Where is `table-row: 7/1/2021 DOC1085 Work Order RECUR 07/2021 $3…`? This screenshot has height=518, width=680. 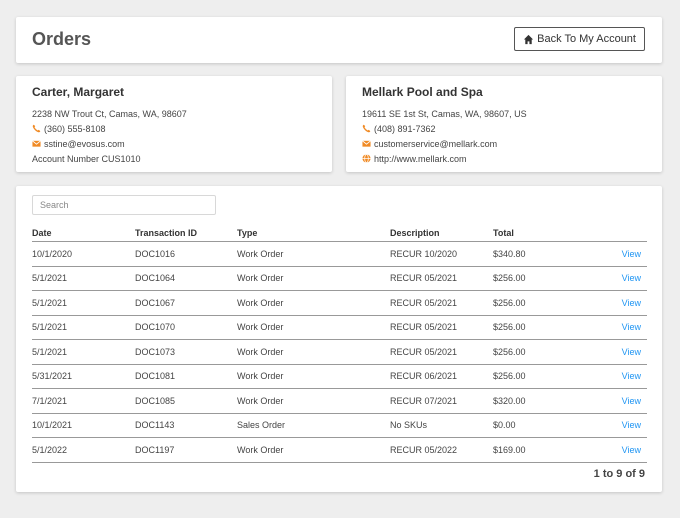
table-row: 7/1/2021 DOC1085 Work Order RECUR 07/2021 $3… is located at coordinates (339, 401).